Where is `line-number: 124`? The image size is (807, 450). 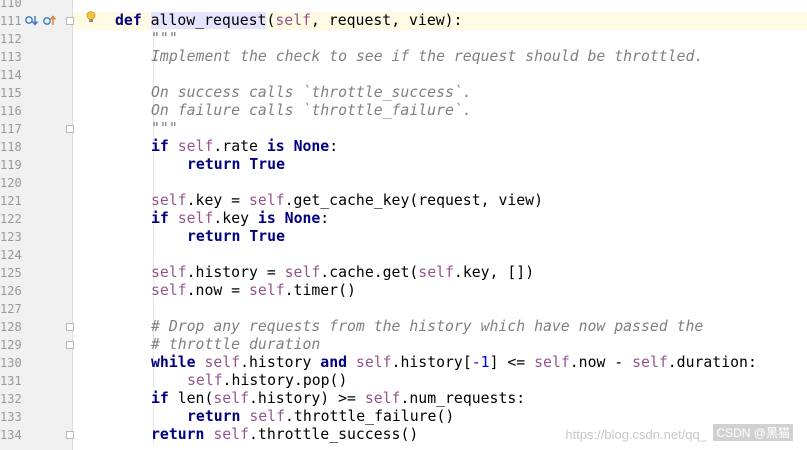 line-number: 124 is located at coordinates (11, 255).